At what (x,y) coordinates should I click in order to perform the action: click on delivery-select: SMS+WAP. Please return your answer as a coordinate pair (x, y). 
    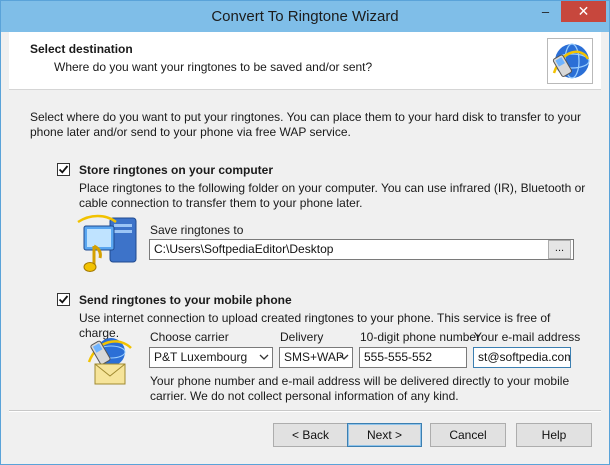
    Looking at the image, I should click on (316, 357).